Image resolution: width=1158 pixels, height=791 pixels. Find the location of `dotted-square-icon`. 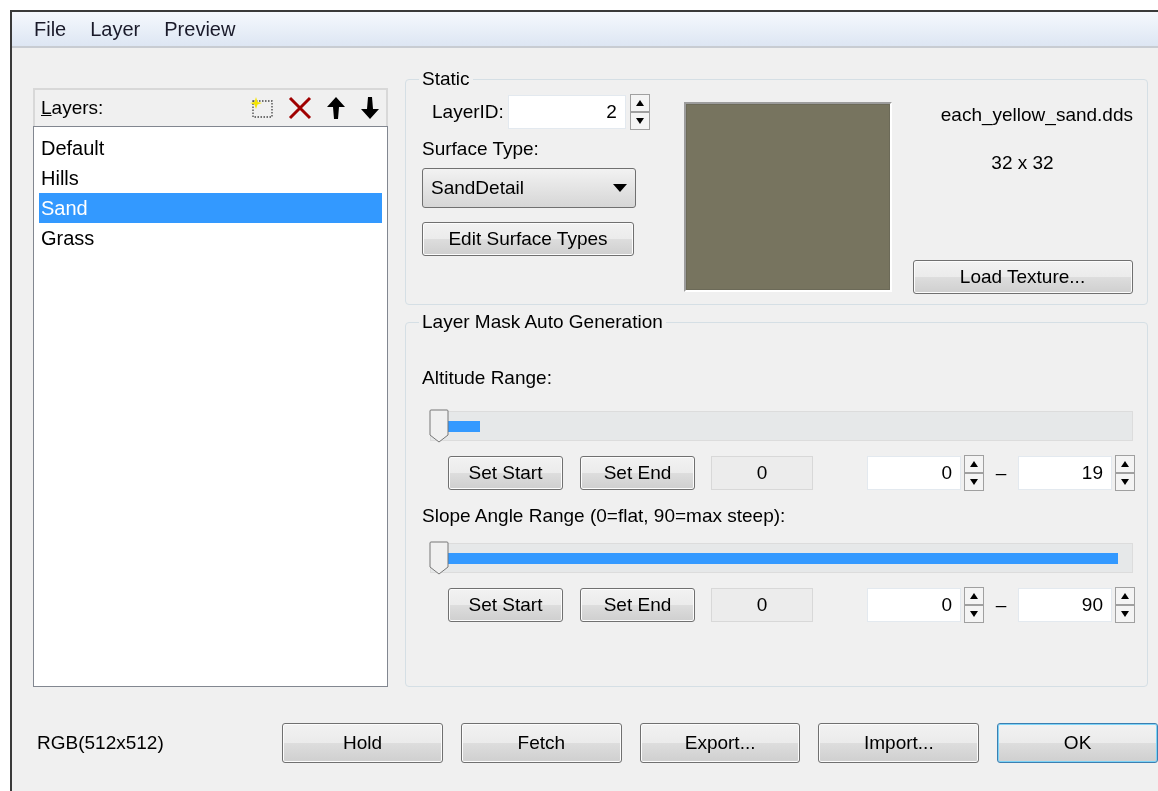

dotted-square-icon is located at coordinates (262, 108).